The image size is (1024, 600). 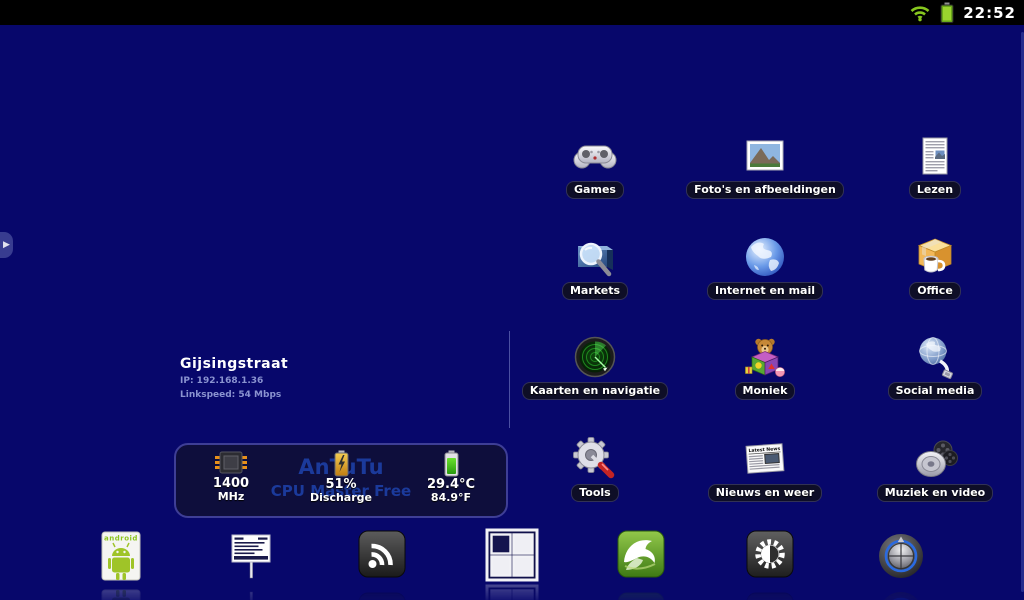 What do you see at coordinates (765, 291) in the screenshot?
I see `folder-label: Internet en mail` at bounding box center [765, 291].